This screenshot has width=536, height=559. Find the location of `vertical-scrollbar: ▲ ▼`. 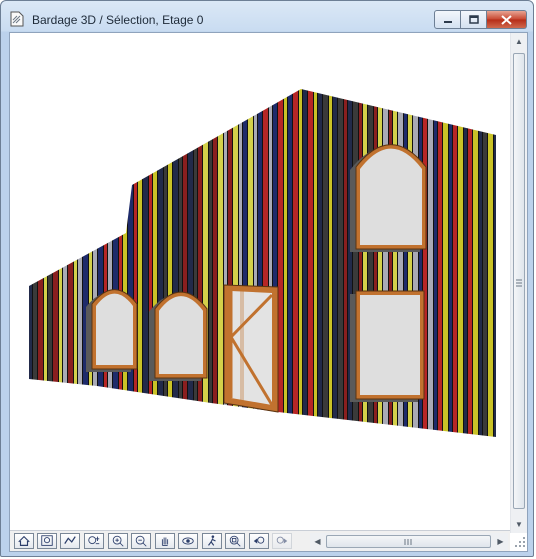

vertical-scrollbar: ▲ ▼ is located at coordinates (518, 283).